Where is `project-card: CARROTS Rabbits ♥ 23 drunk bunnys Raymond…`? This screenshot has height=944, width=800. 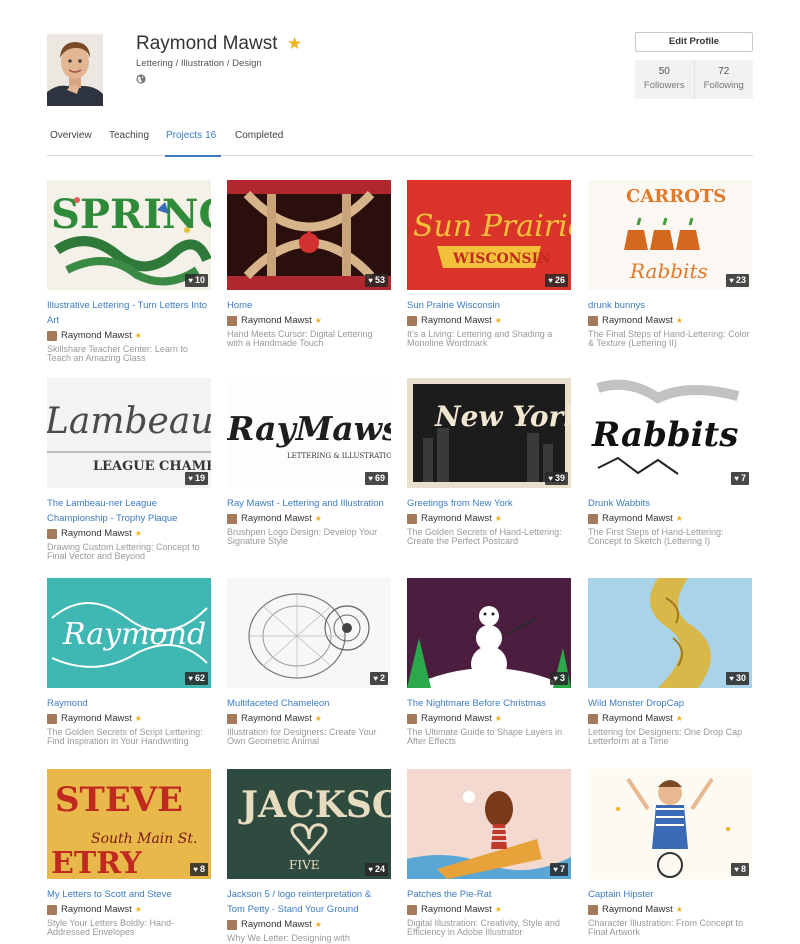 project-card: CARROTS Rabbits ♥ 23 drunk bunnys Raymond… is located at coordinates (670, 264).